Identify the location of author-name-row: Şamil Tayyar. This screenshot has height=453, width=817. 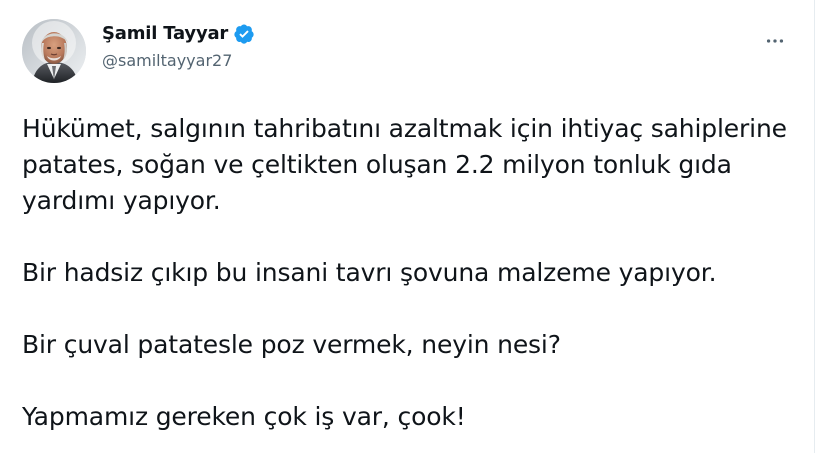
(178, 34).